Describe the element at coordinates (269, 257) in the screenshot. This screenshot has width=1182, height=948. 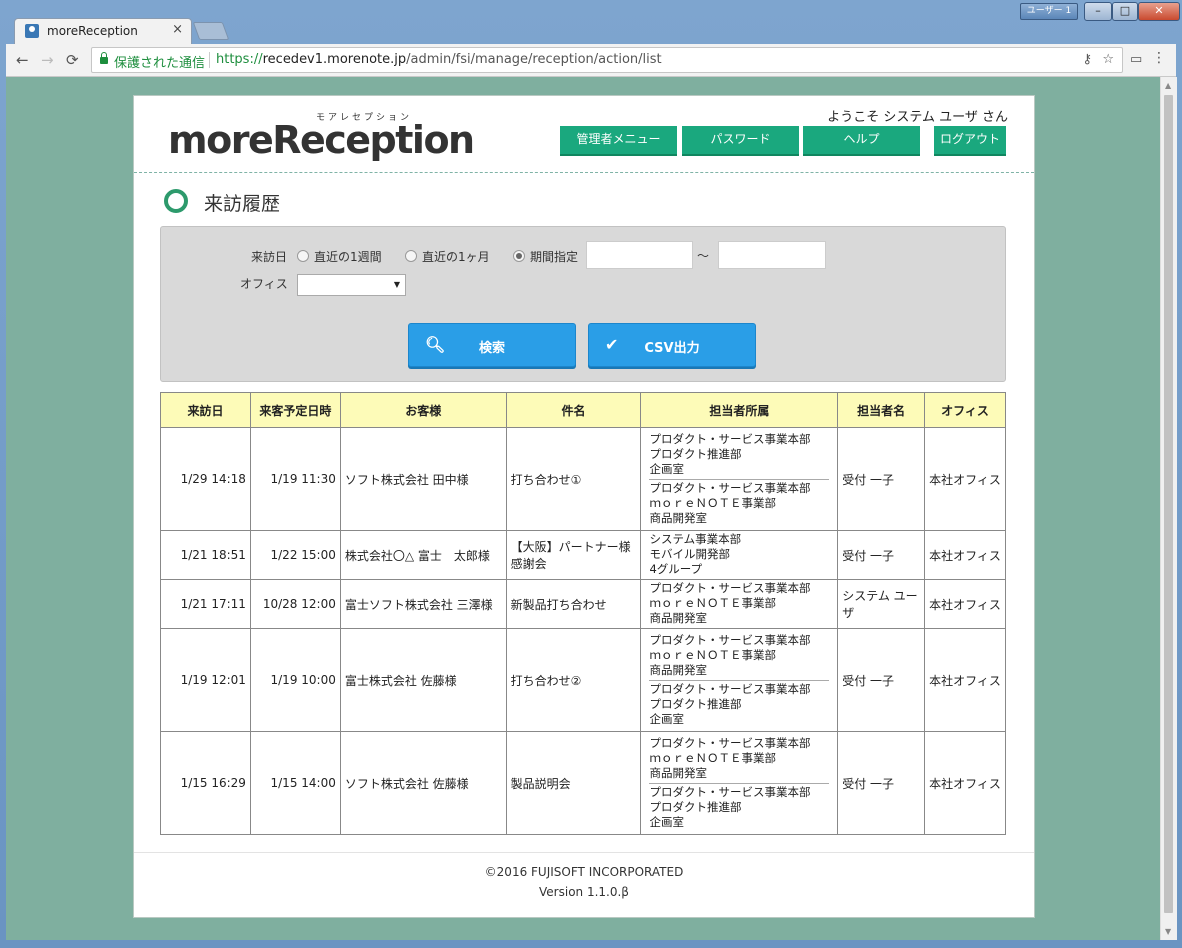
I see `visit-date-label: 来訪日` at that location.